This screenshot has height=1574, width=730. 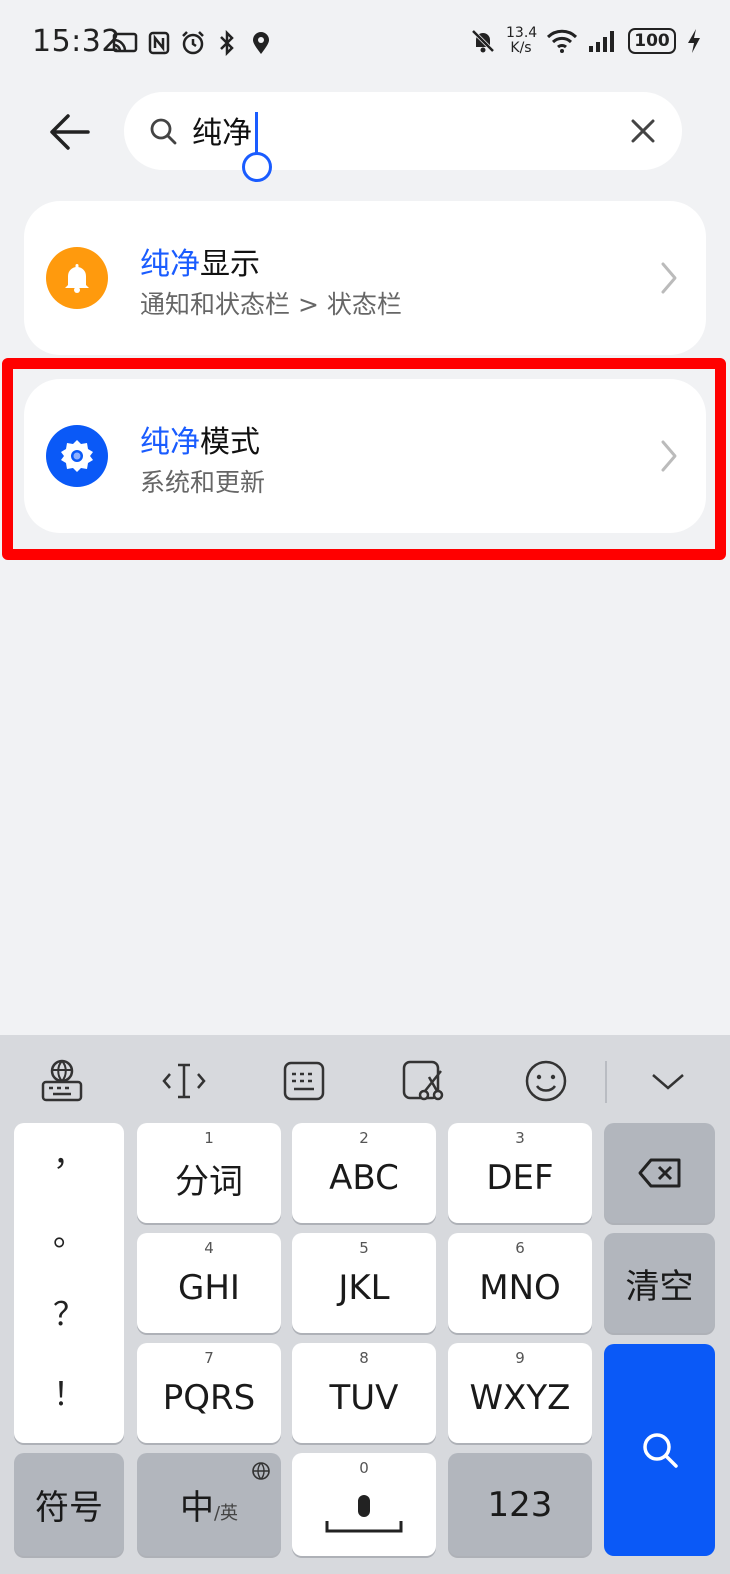 I want to click on signal-icon, so click(x=603, y=41).